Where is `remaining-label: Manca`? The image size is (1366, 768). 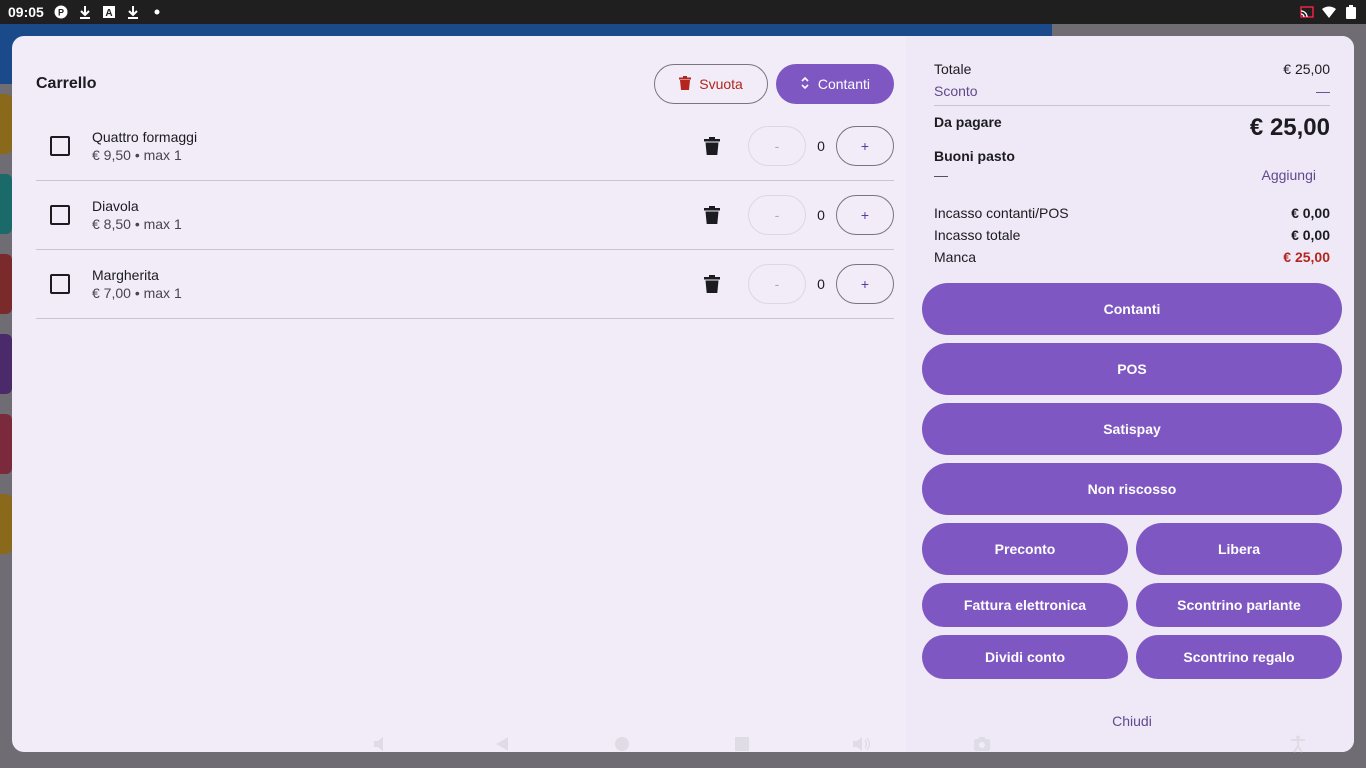
remaining-label: Manca is located at coordinates (955, 257).